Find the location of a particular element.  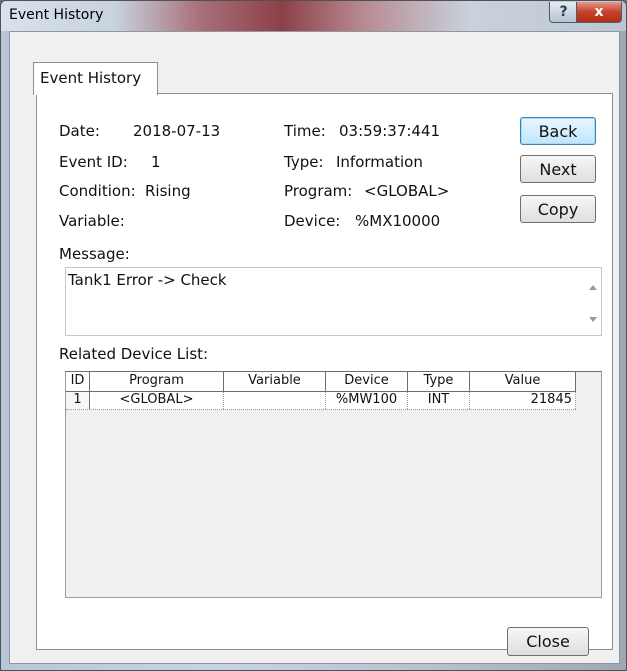

message-text: Tank1 Error -> Check is located at coordinates (147, 280).